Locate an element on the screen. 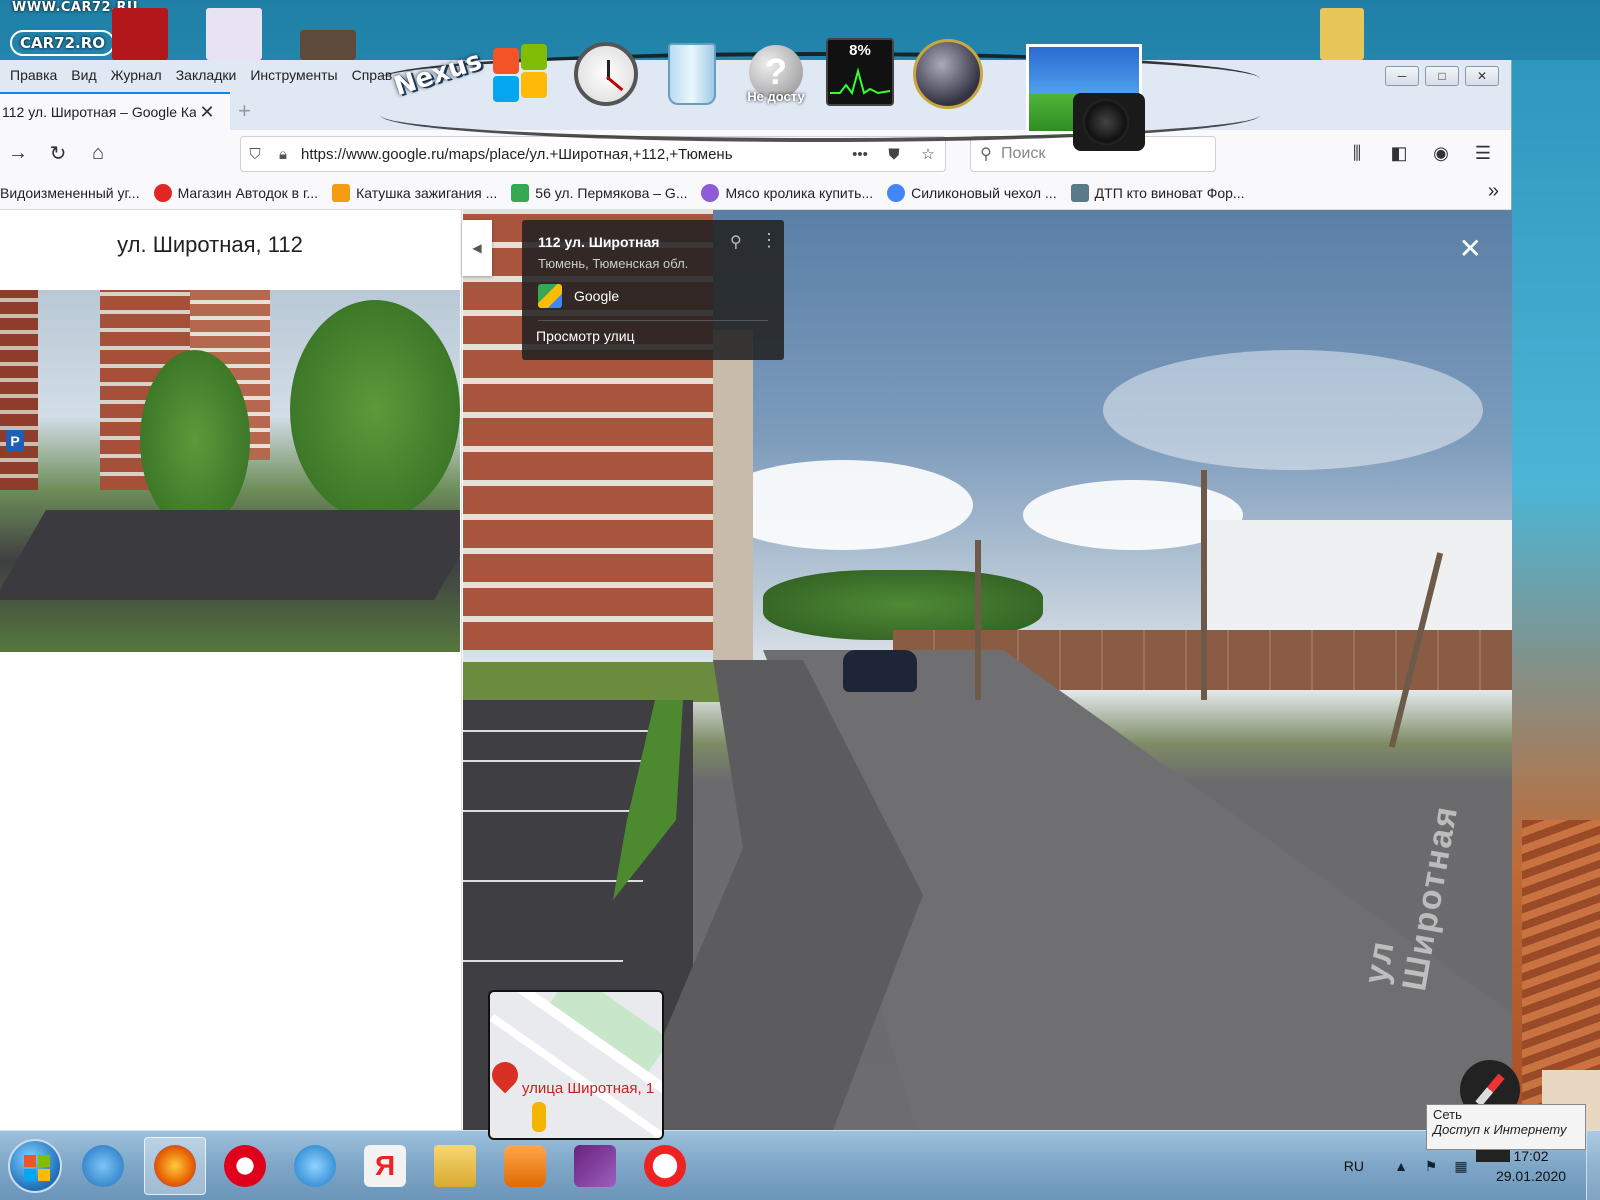  tab-google-maps: 112 ул. Широтная – Google Ка ✕ is located at coordinates (115, 111).